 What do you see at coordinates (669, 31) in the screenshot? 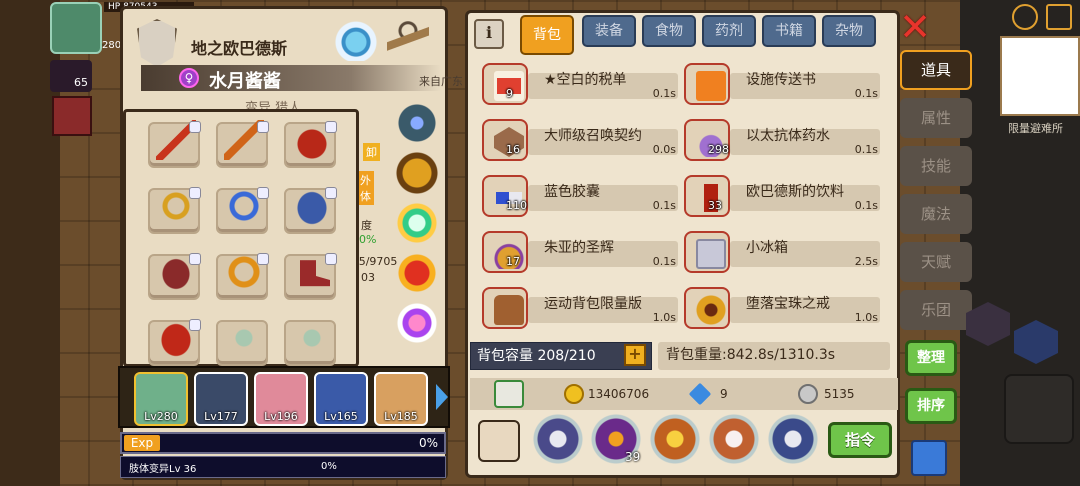
I see `tab-food: 食物` at bounding box center [669, 31].